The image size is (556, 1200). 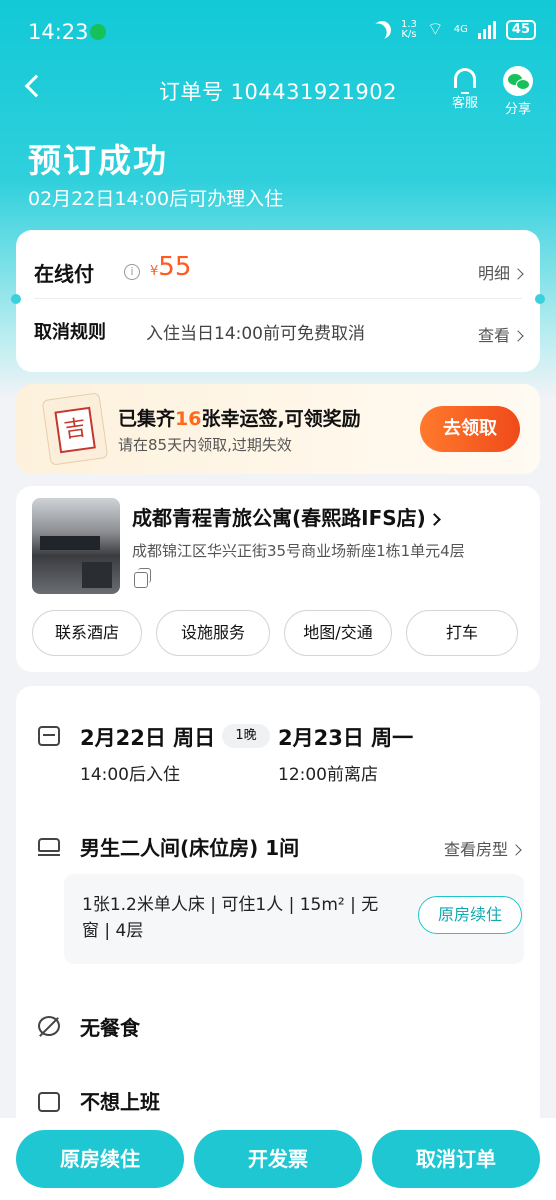 I want to click on taxi-button: 打车, so click(x=462, y=633).